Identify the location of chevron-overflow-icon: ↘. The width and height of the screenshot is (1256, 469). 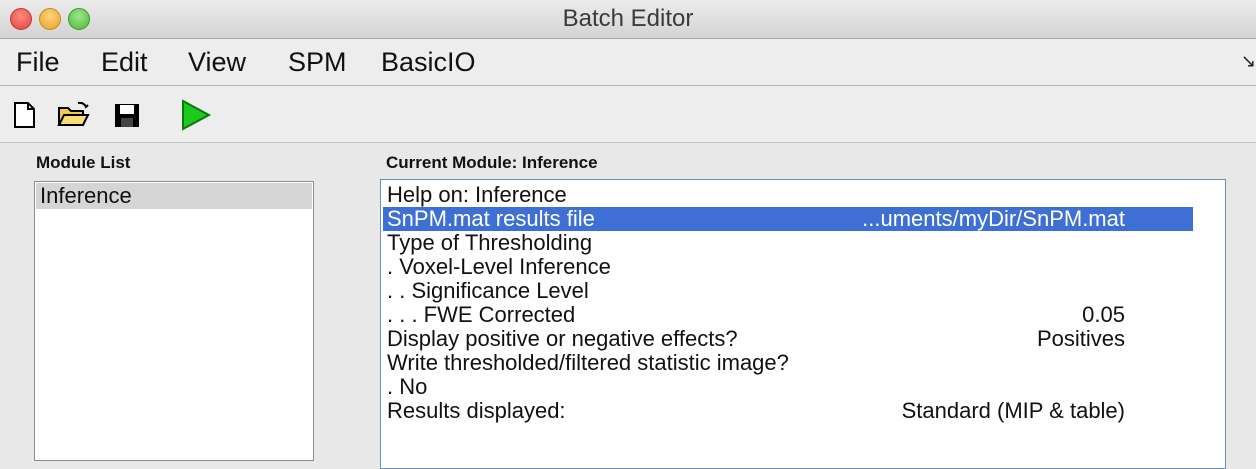
(1248, 61).